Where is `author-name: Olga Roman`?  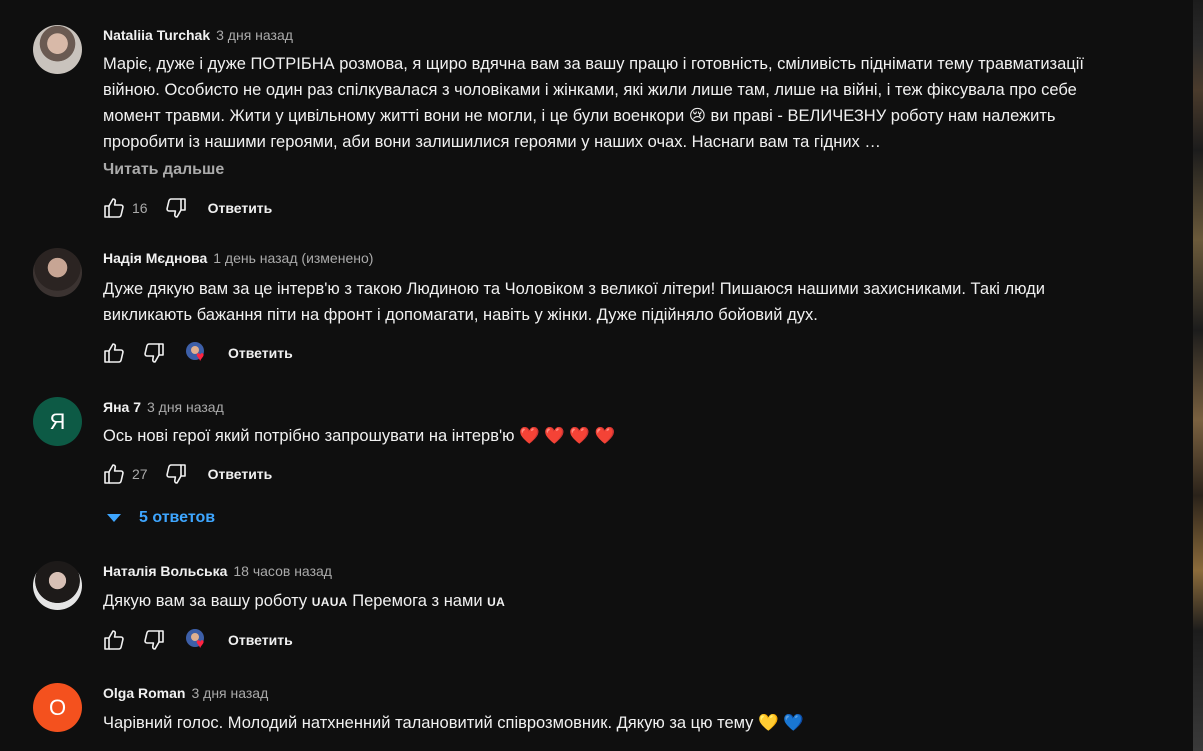 author-name: Olga Roman is located at coordinates (144, 693).